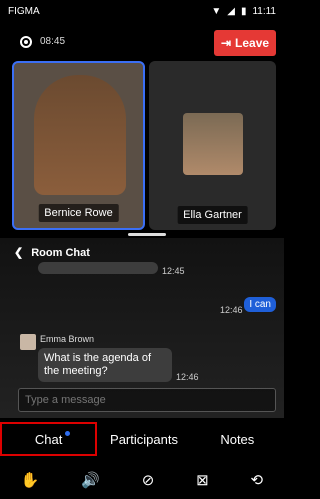  What do you see at coordinates (231, 11) in the screenshot?
I see `signal-icon: ◢` at bounding box center [231, 11].